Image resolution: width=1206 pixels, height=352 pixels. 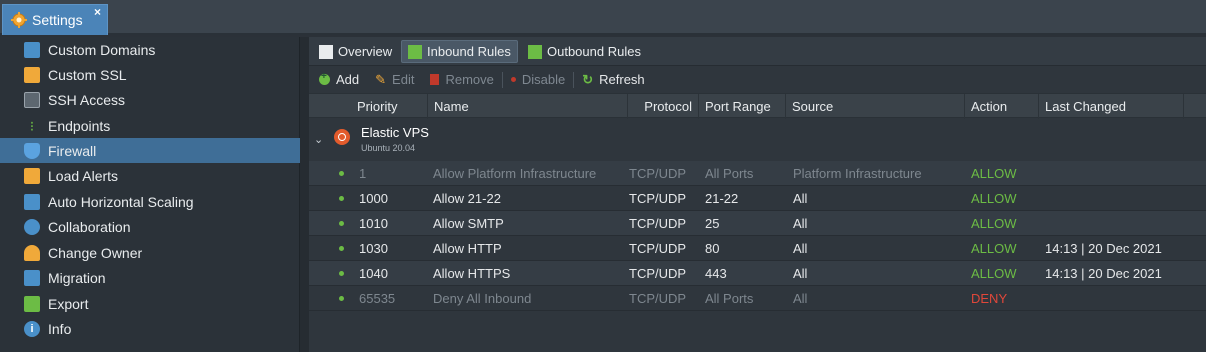 I want to click on sidebar-item-firewall: Firewall, so click(x=150, y=150).